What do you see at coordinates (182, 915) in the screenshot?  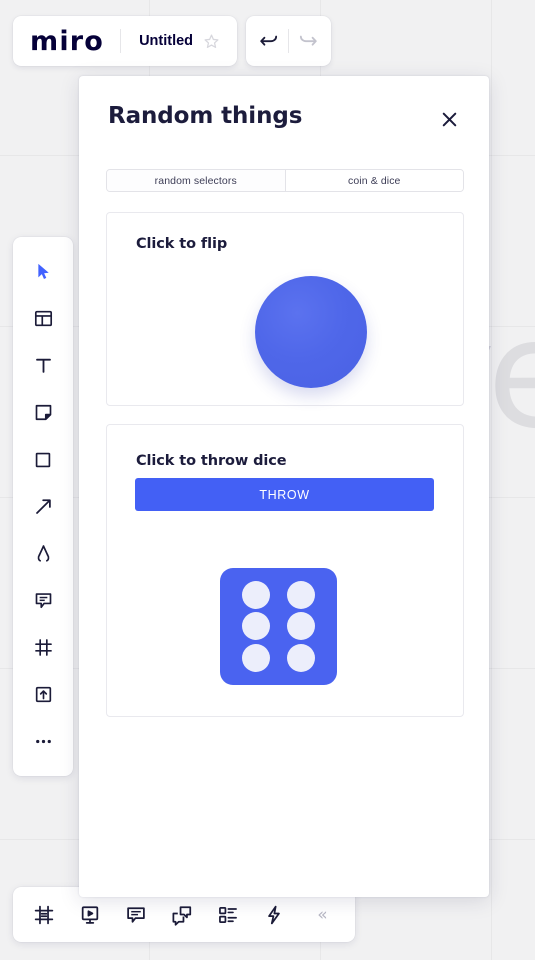 I see `chat-button` at bounding box center [182, 915].